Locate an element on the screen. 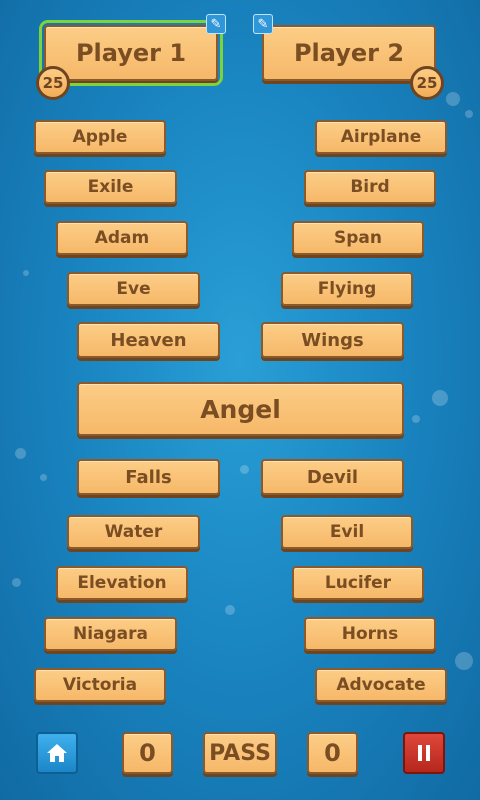  word-tile-right: Advocate is located at coordinates (381, 685).